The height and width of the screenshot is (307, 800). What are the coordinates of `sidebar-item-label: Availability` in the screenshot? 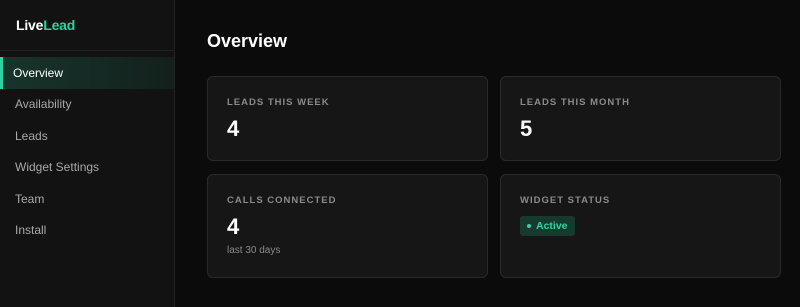 It's located at (43, 104).